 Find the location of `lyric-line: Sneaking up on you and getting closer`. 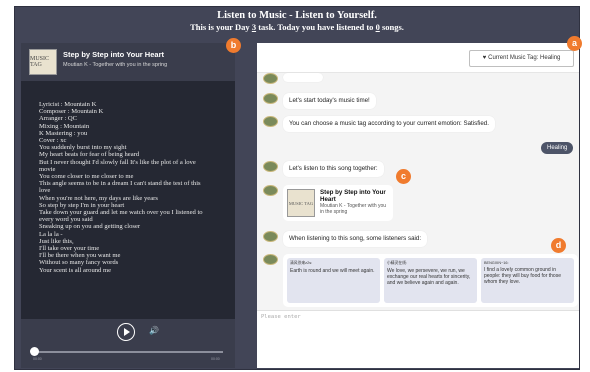

lyric-line: Sneaking up on you and getting closer is located at coordinates (90, 227).